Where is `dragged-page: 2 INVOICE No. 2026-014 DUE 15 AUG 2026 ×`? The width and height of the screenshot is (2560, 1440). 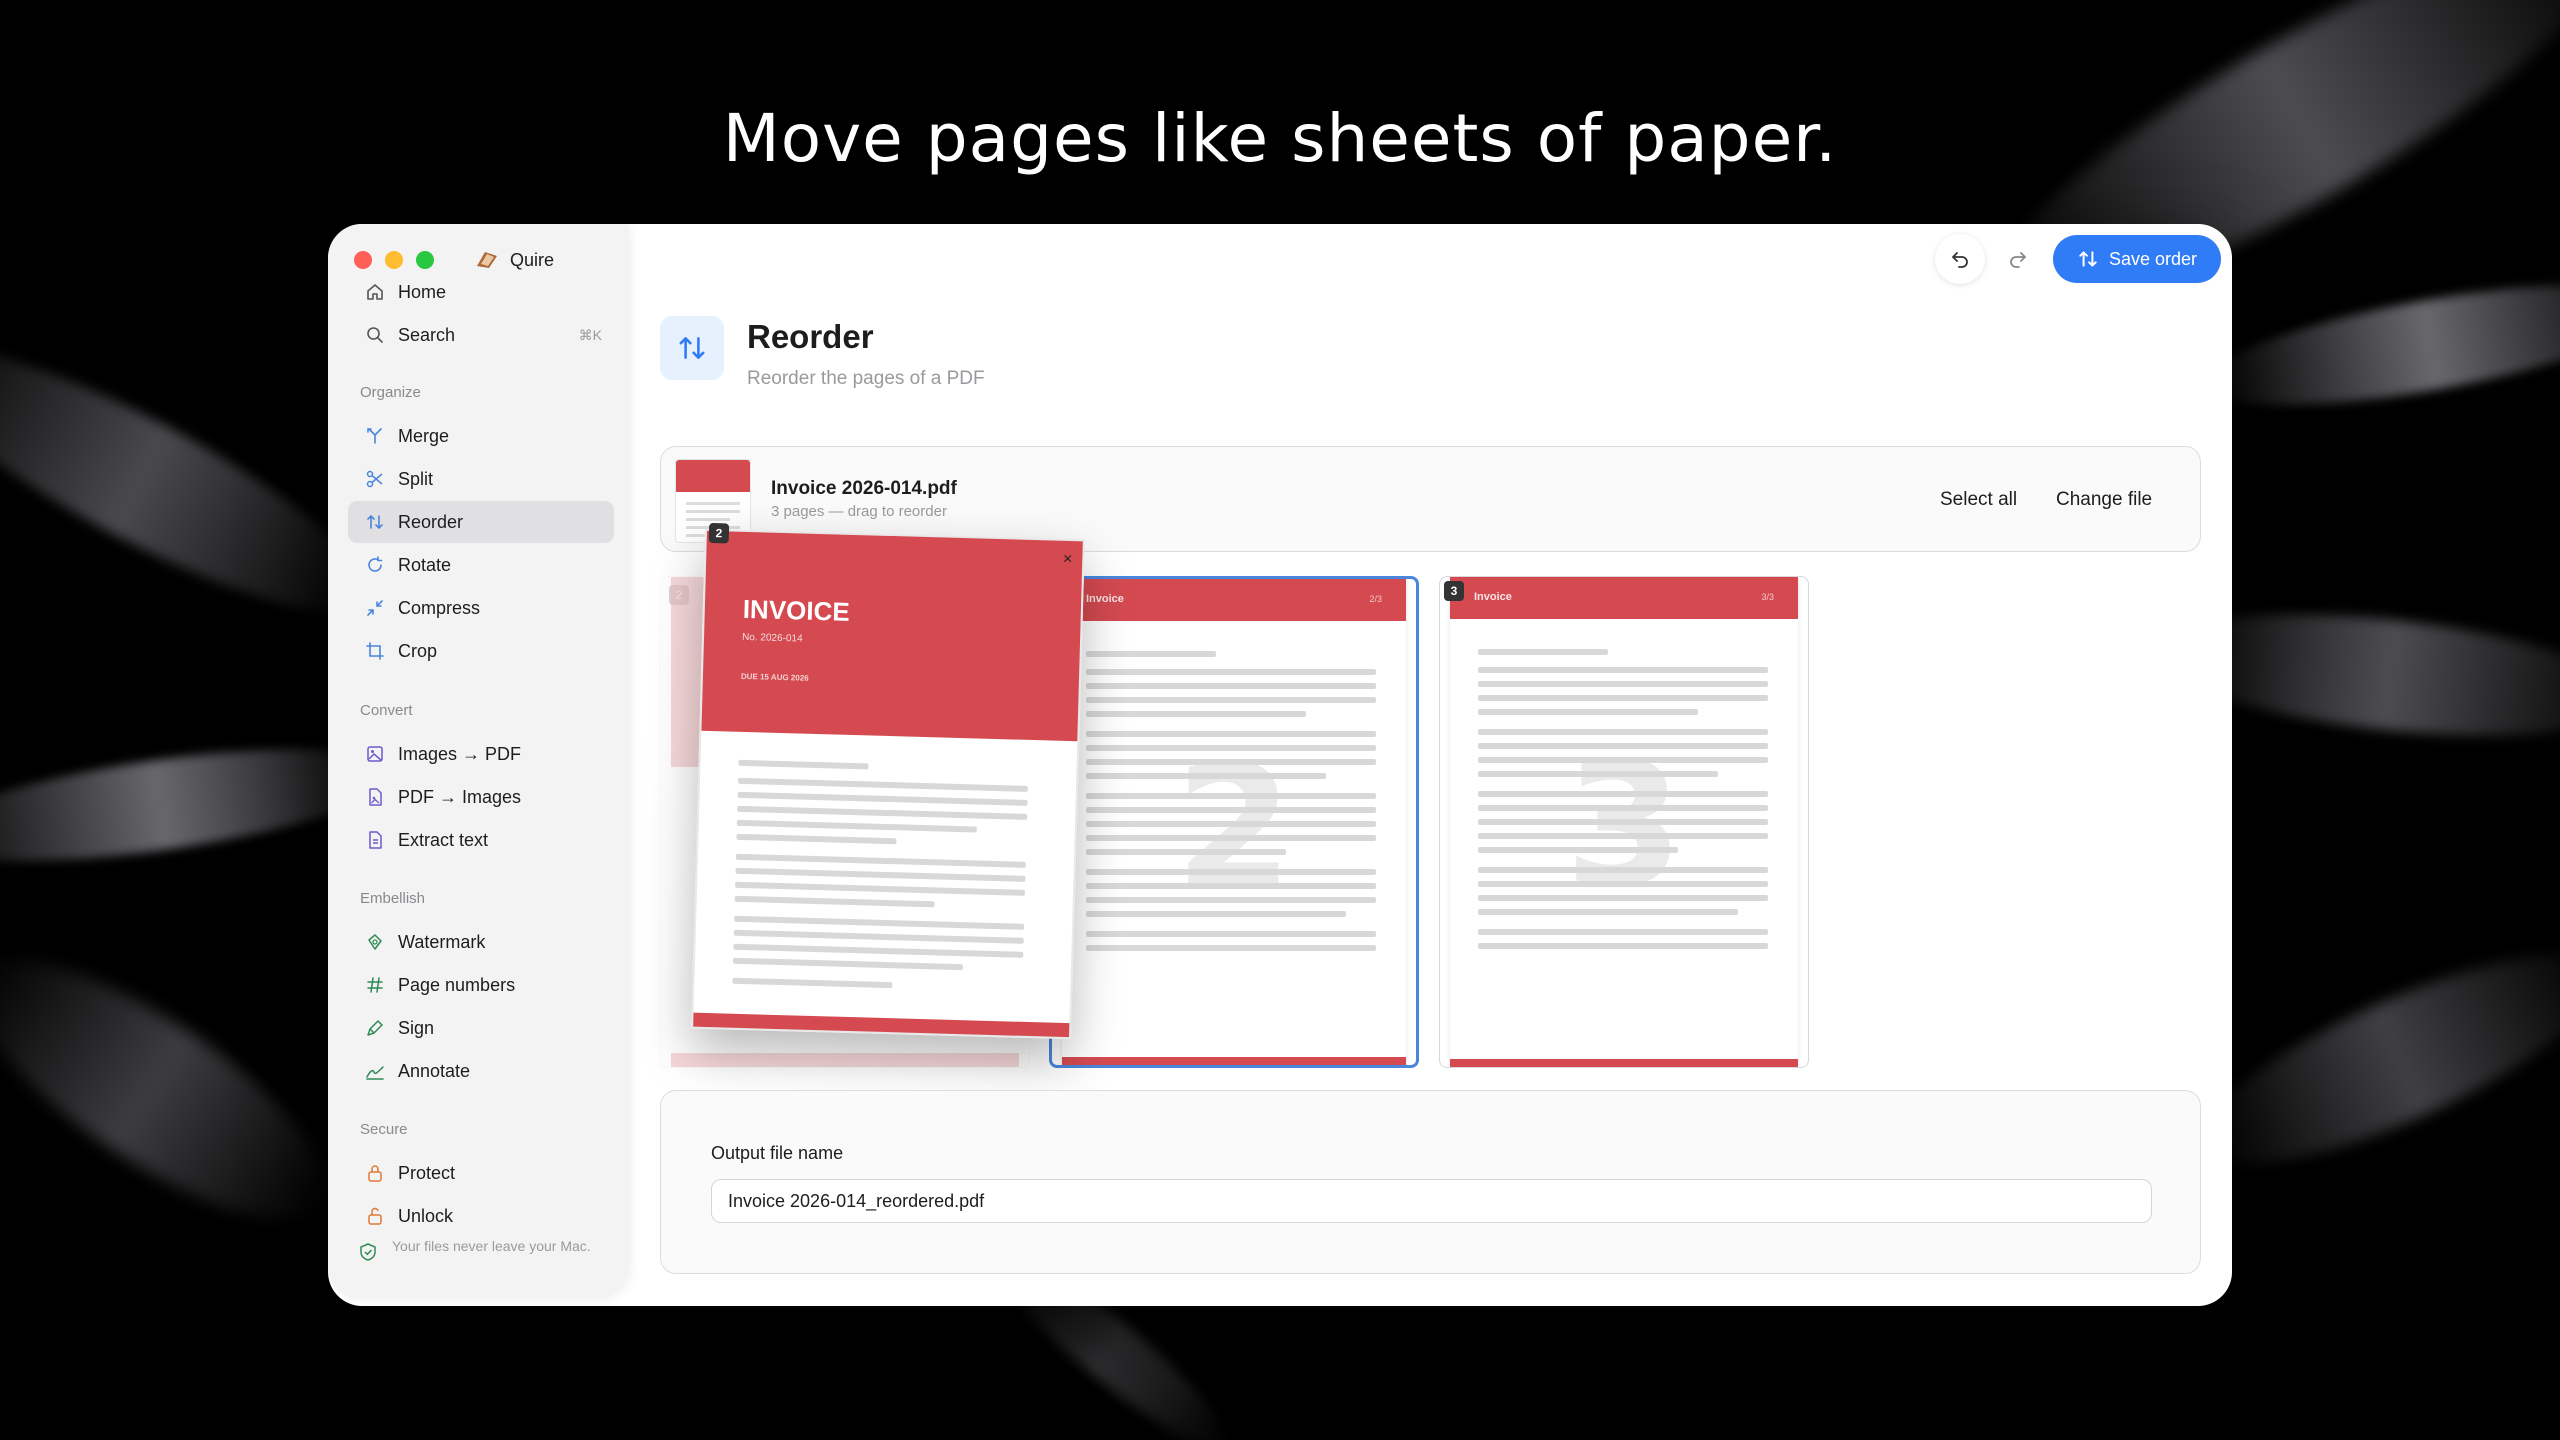
dragged-page: 2 INVOICE No. 2026-014 DUE 15 AUG 2026 × is located at coordinates (888, 781).